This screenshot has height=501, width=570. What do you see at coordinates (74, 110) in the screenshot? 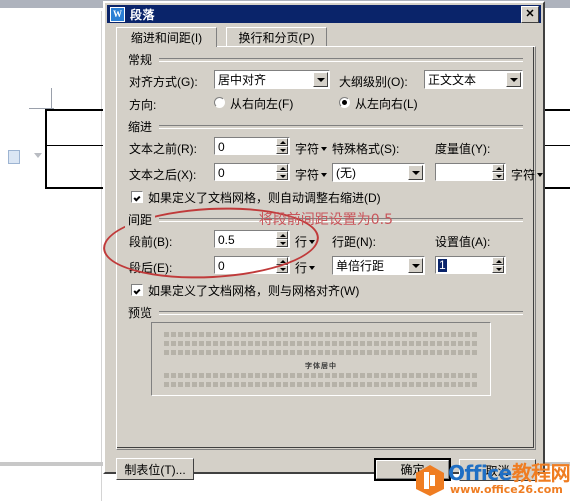
I see `table-border-top-left` at bounding box center [74, 110].